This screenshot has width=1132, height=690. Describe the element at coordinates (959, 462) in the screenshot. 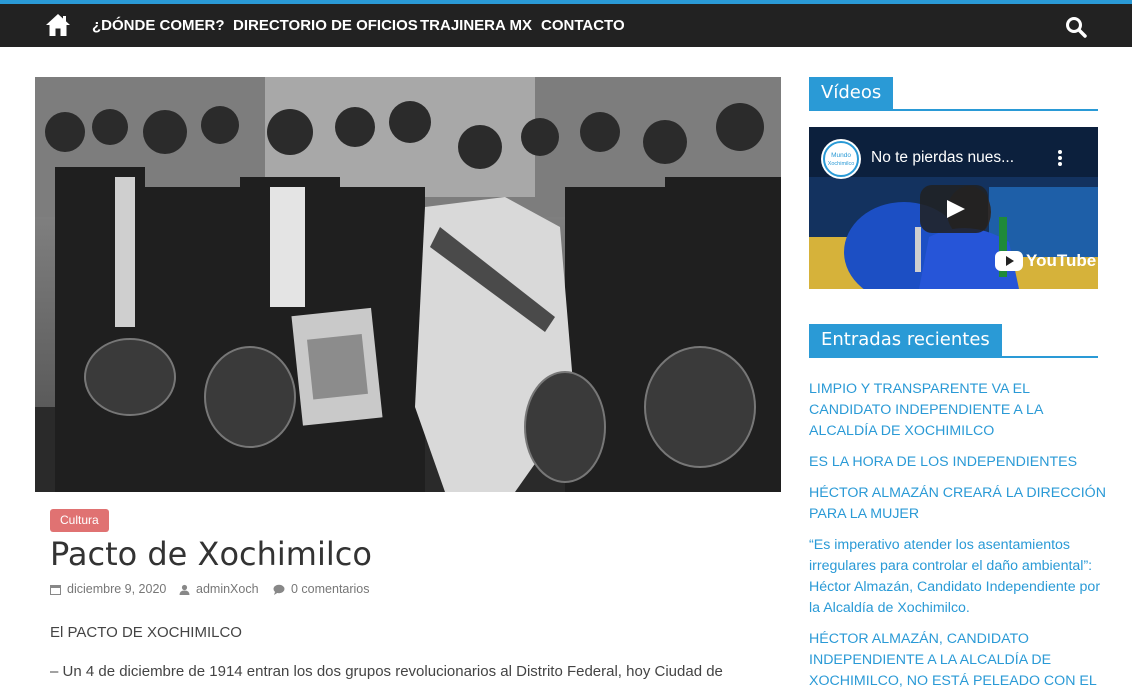

I see `recent-post-link: ES LA HORA DE LOS INDEPENDIENTES` at that location.